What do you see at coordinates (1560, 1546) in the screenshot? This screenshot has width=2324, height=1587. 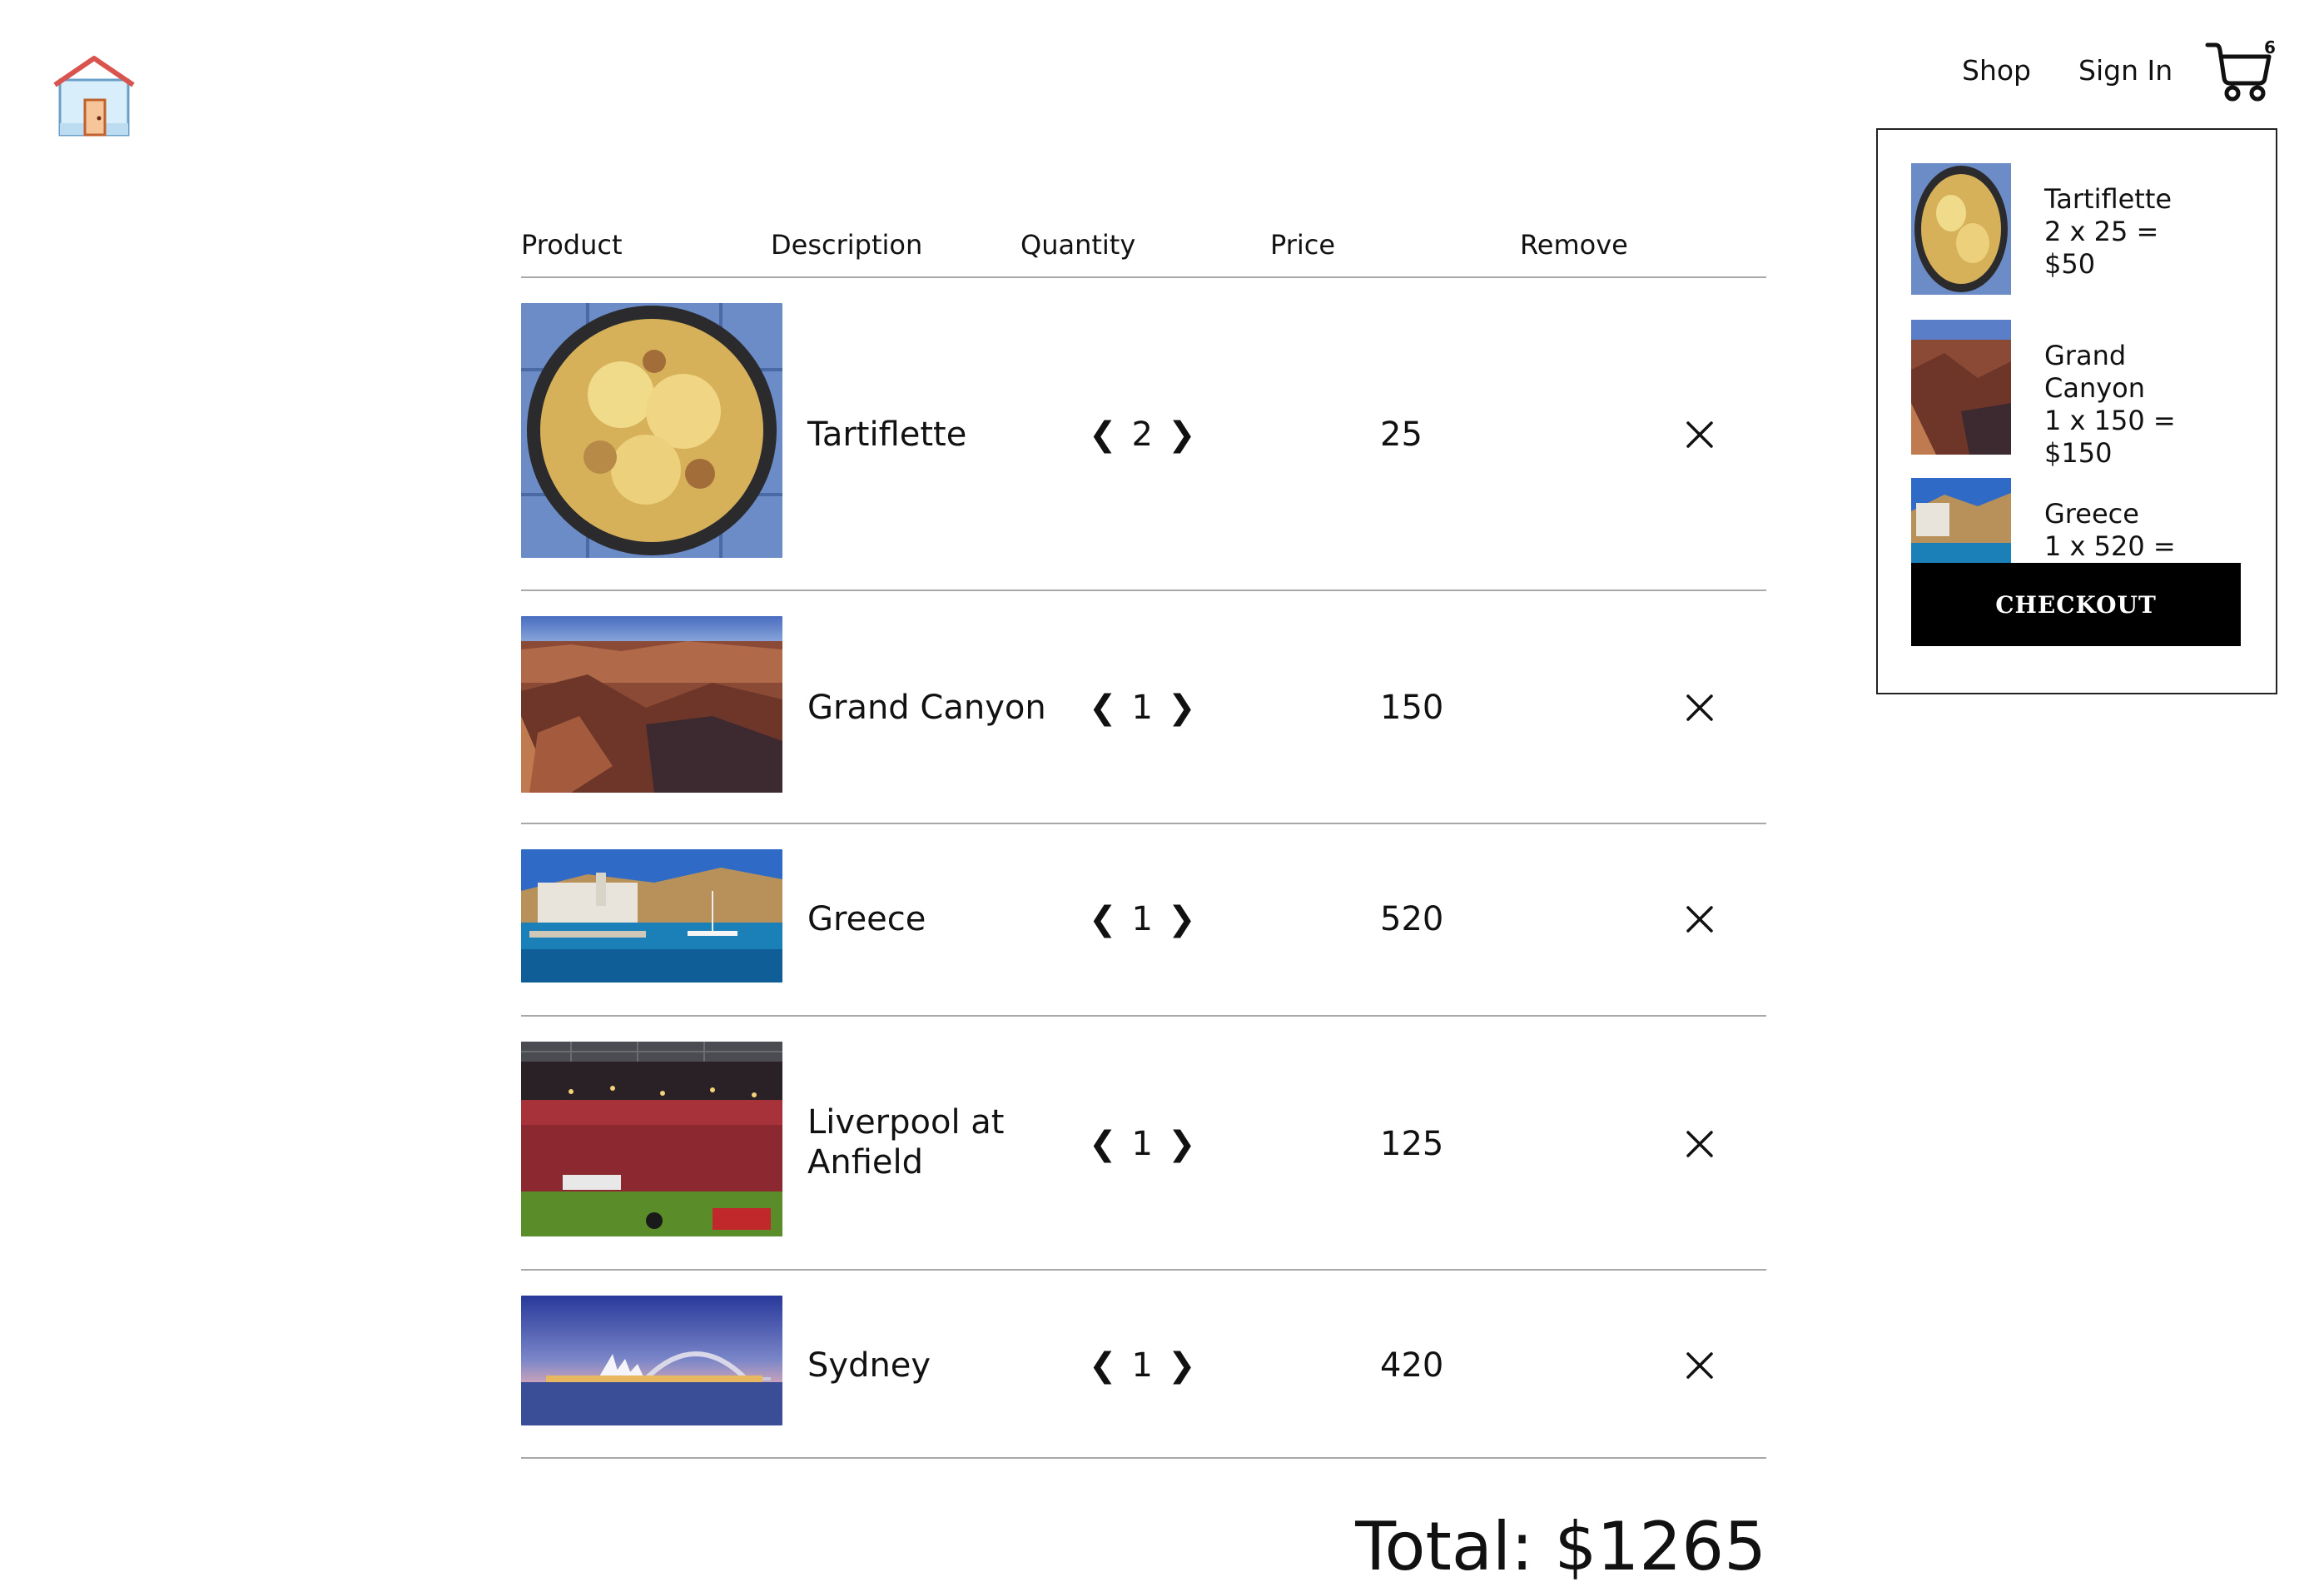 I see `order-total: Total: $1265` at bounding box center [1560, 1546].